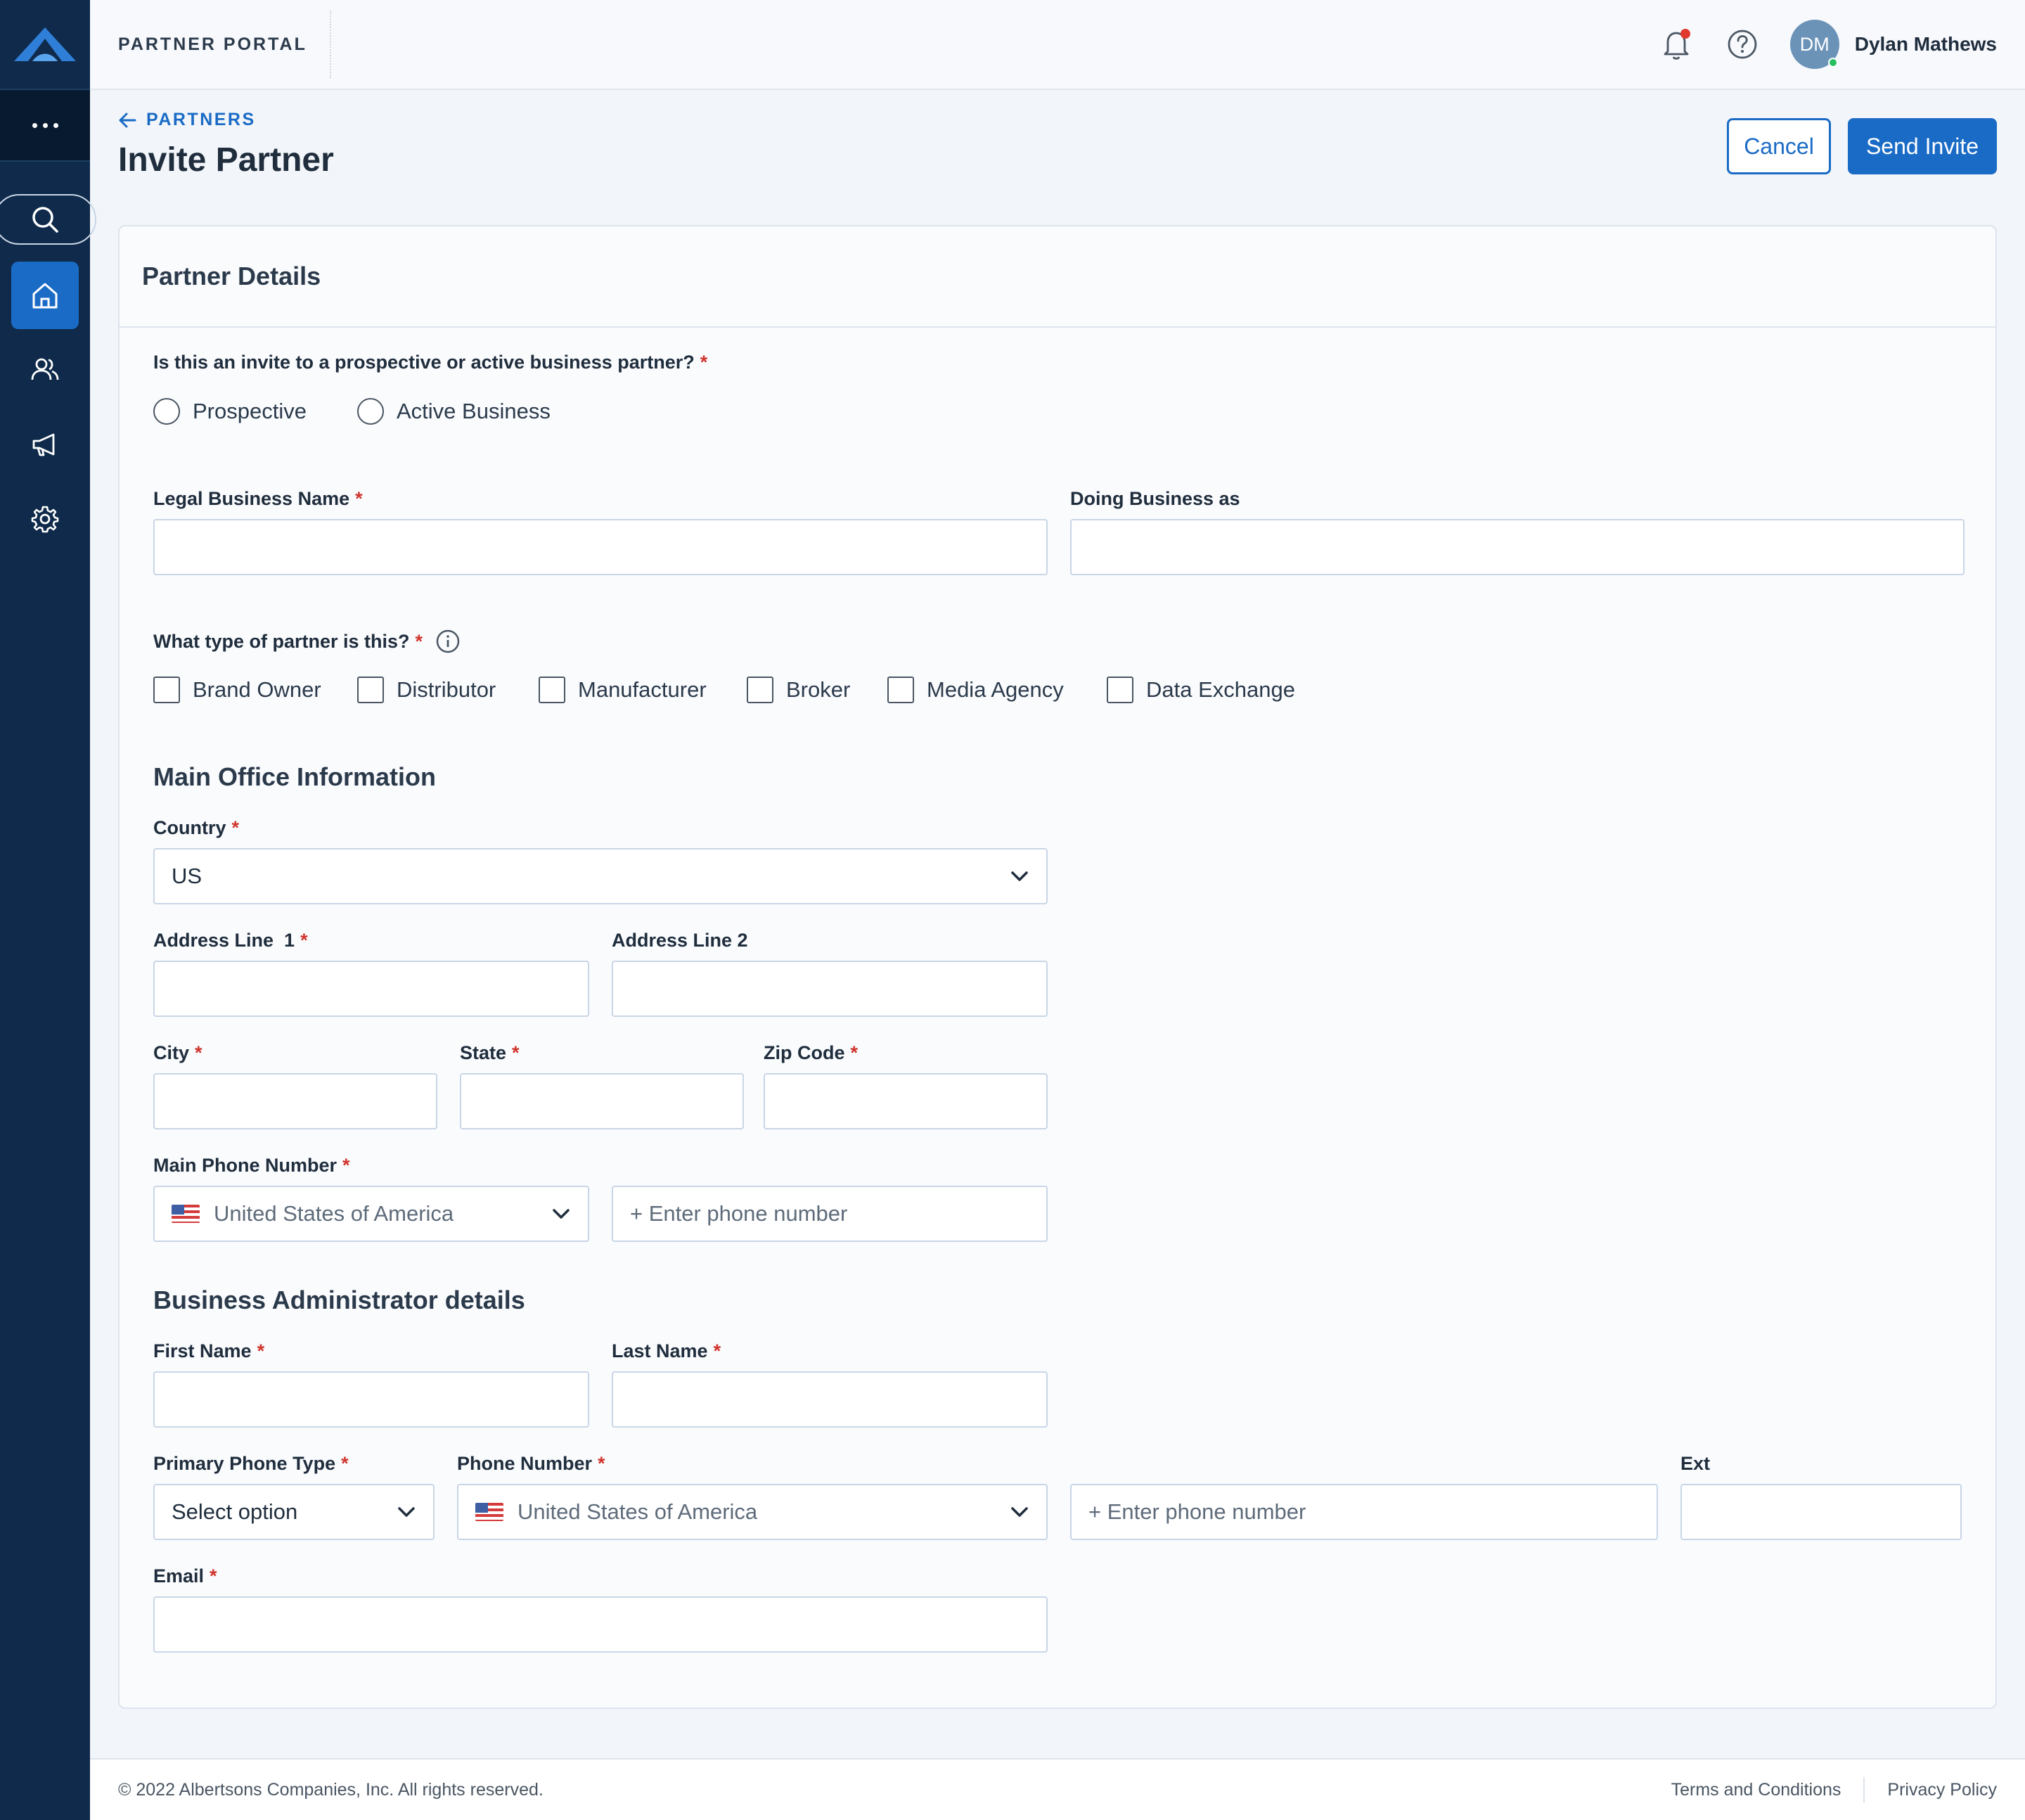  What do you see at coordinates (752, 1512) in the screenshot?
I see `phone-country-select: United States of America` at bounding box center [752, 1512].